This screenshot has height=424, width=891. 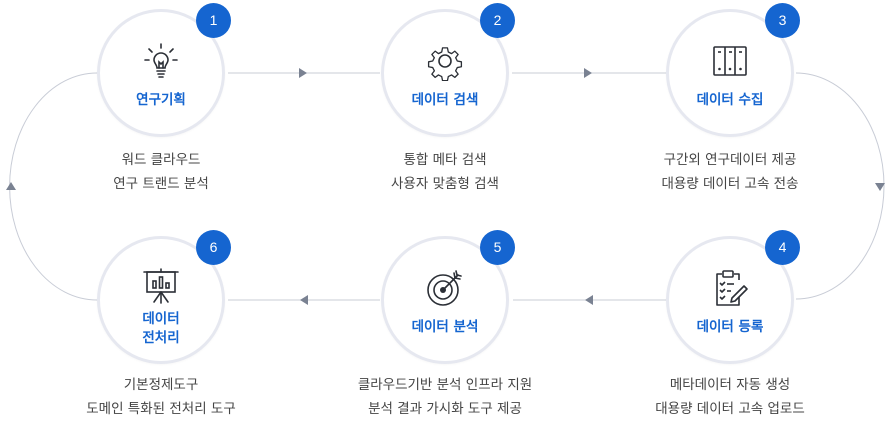 What do you see at coordinates (161, 397) in the screenshot?
I see `step-6-description: 기본정제도구 도메인 특화된 전처리 도구` at bounding box center [161, 397].